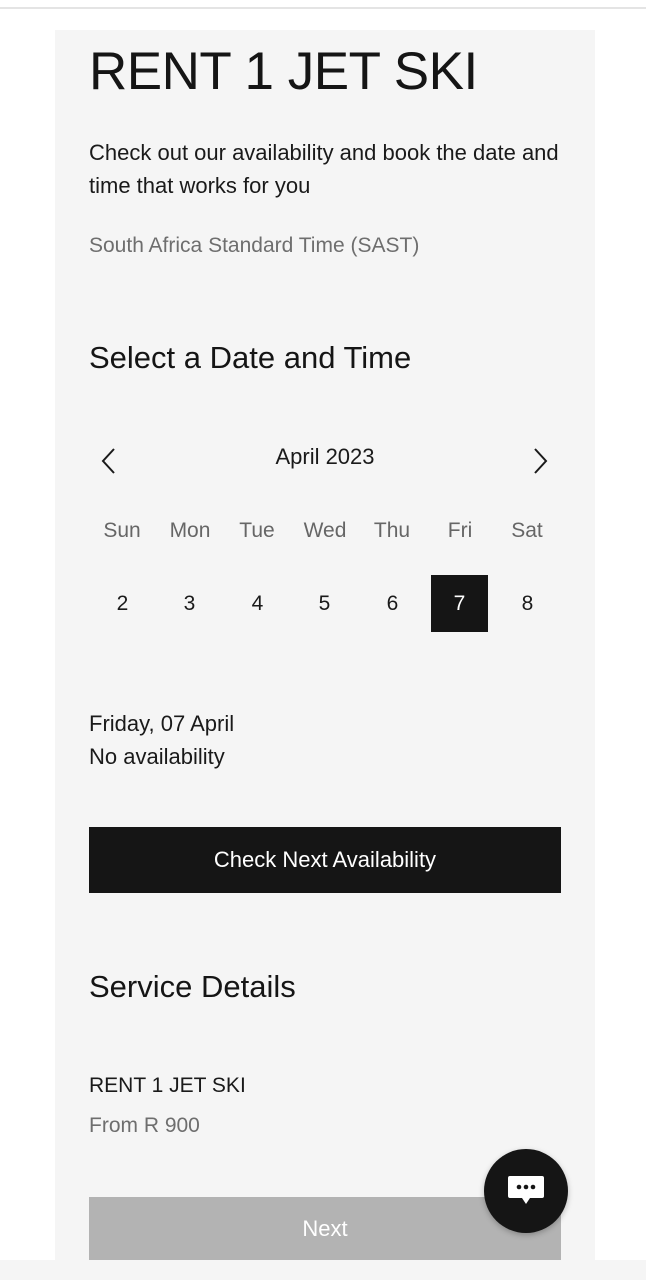 Image resolution: width=646 pixels, height=1280 pixels. Describe the element at coordinates (459, 603) in the screenshot. I see `calendar-day-7-selected: 7` at that location.